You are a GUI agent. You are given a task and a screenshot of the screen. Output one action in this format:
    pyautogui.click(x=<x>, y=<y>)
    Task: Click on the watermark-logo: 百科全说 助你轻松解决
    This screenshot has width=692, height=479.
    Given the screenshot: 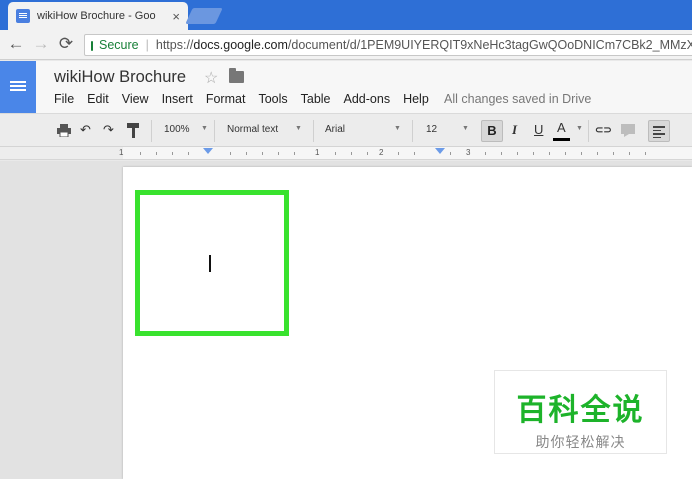 What is the action you would take?
    pyautogui.click(x=580, y=412)
    